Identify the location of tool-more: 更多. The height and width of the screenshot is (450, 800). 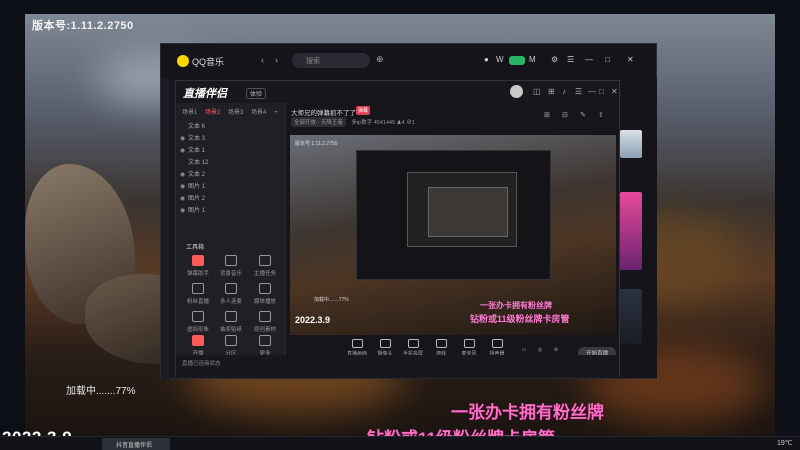
(265, 346).